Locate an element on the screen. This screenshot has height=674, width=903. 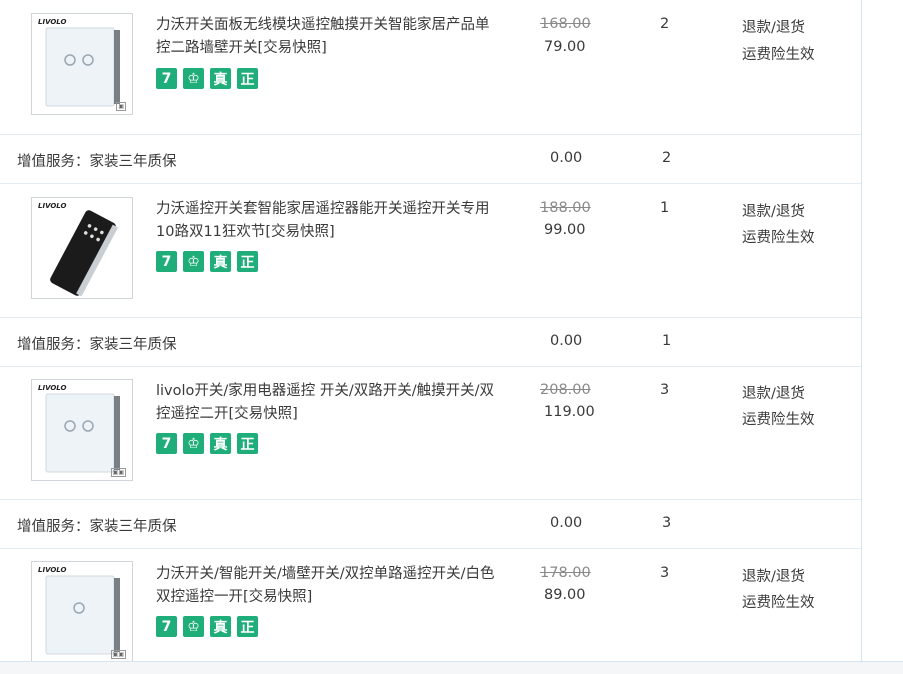
original-price: 168.00 is located at coordinates (565, 24).